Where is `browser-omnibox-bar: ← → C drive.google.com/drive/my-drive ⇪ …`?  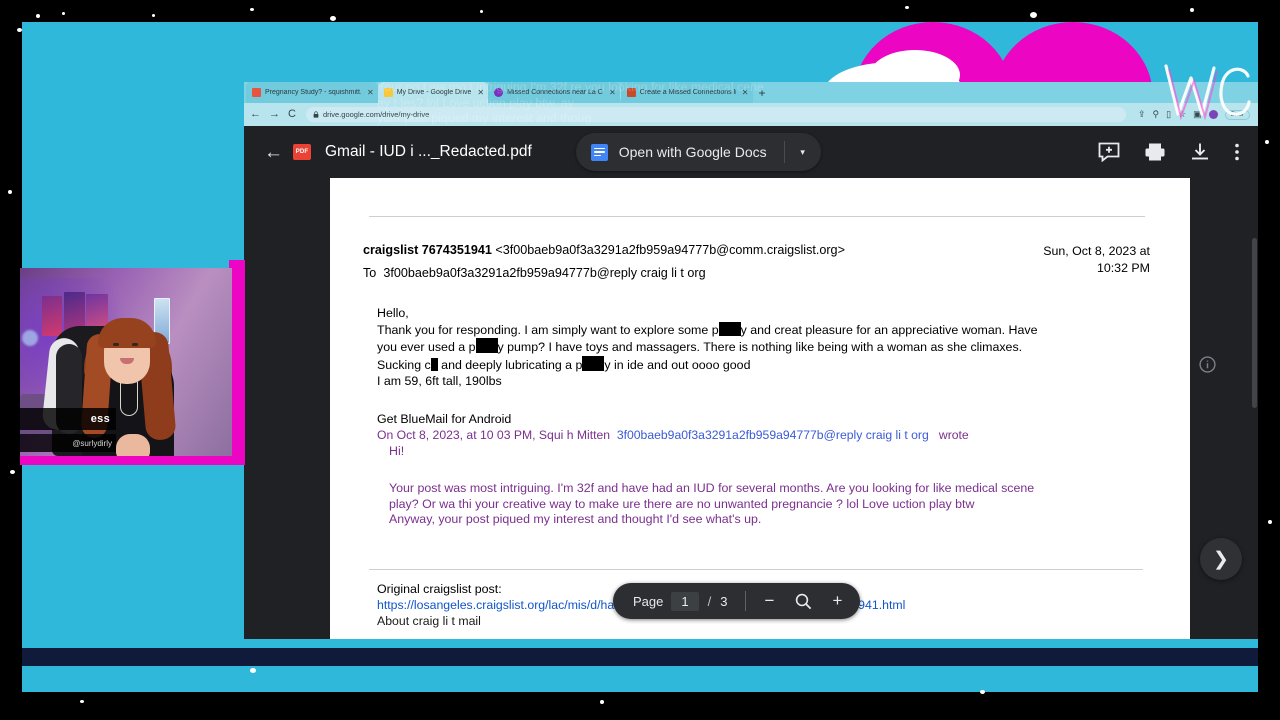 browser-omnibox-bar: ← → C drive.google.com/drive/my-drive ⇪ … is located at coordinates (751, 114).